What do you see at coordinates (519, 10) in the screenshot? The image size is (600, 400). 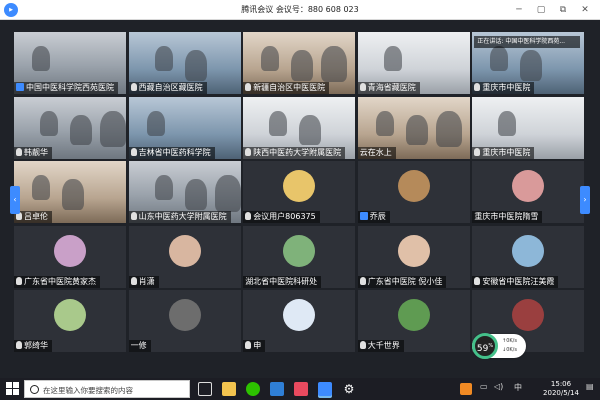 I see `minimize-icon: ─` at bounding box center [519, 10].